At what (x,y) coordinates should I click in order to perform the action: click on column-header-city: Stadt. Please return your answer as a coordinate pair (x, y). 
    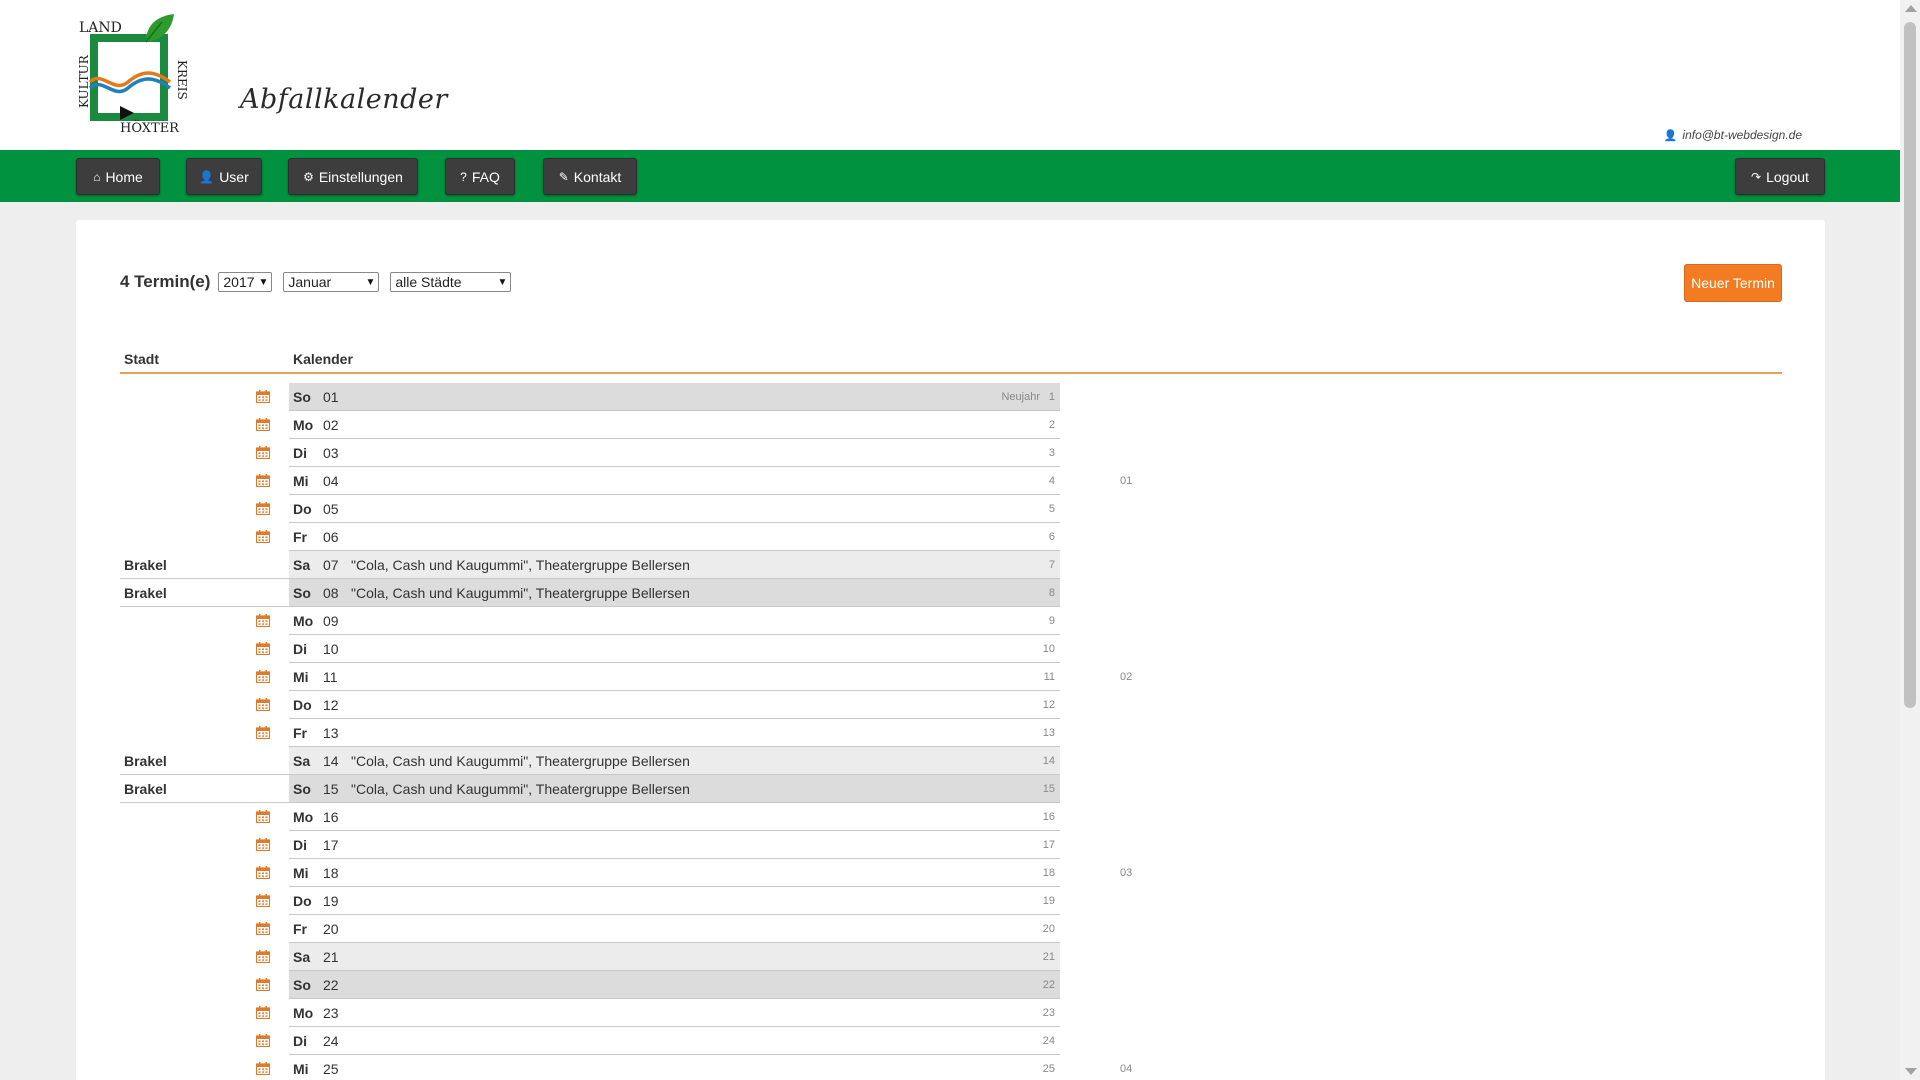
    Looking at the image, I should click on (141, 359).